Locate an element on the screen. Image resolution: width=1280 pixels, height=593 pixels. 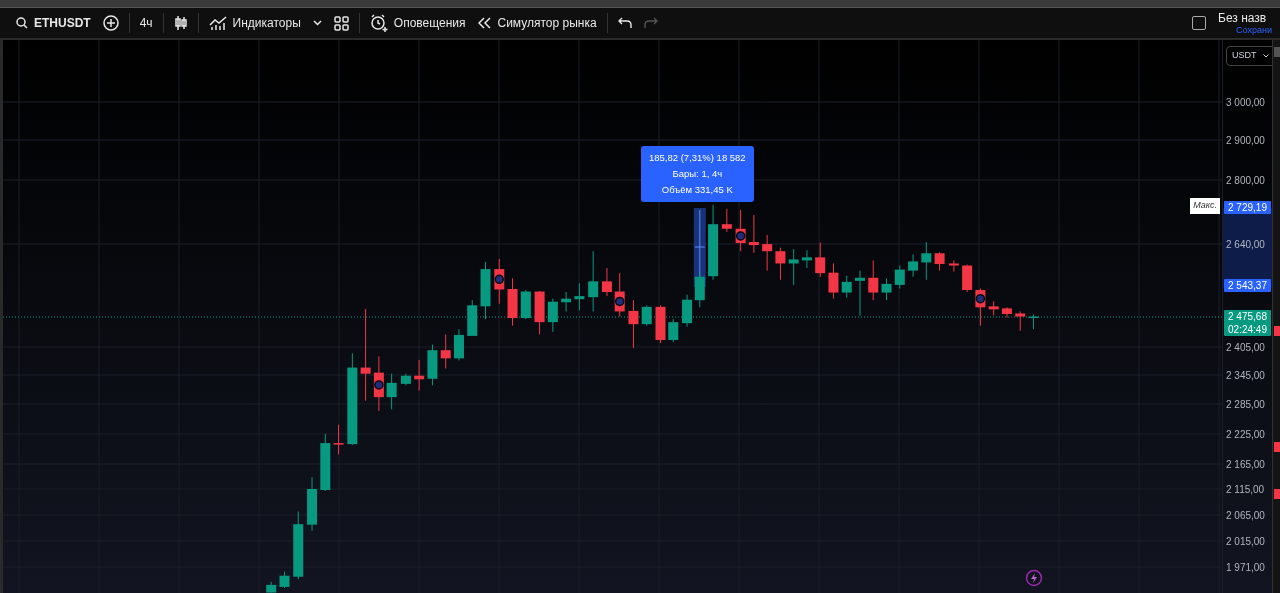
undo-icon is located at coordinates (624, 23).